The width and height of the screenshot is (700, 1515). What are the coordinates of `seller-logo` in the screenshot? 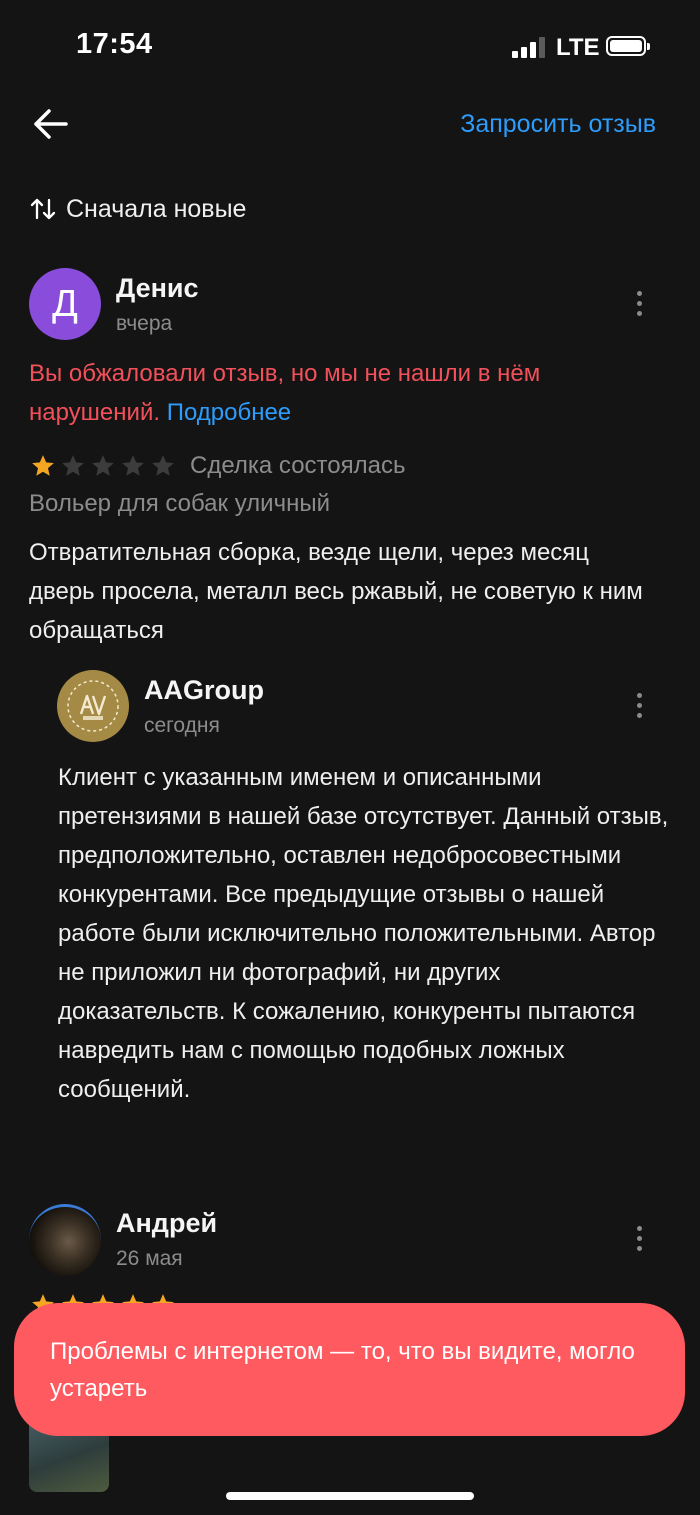 It's located at (93, 706).